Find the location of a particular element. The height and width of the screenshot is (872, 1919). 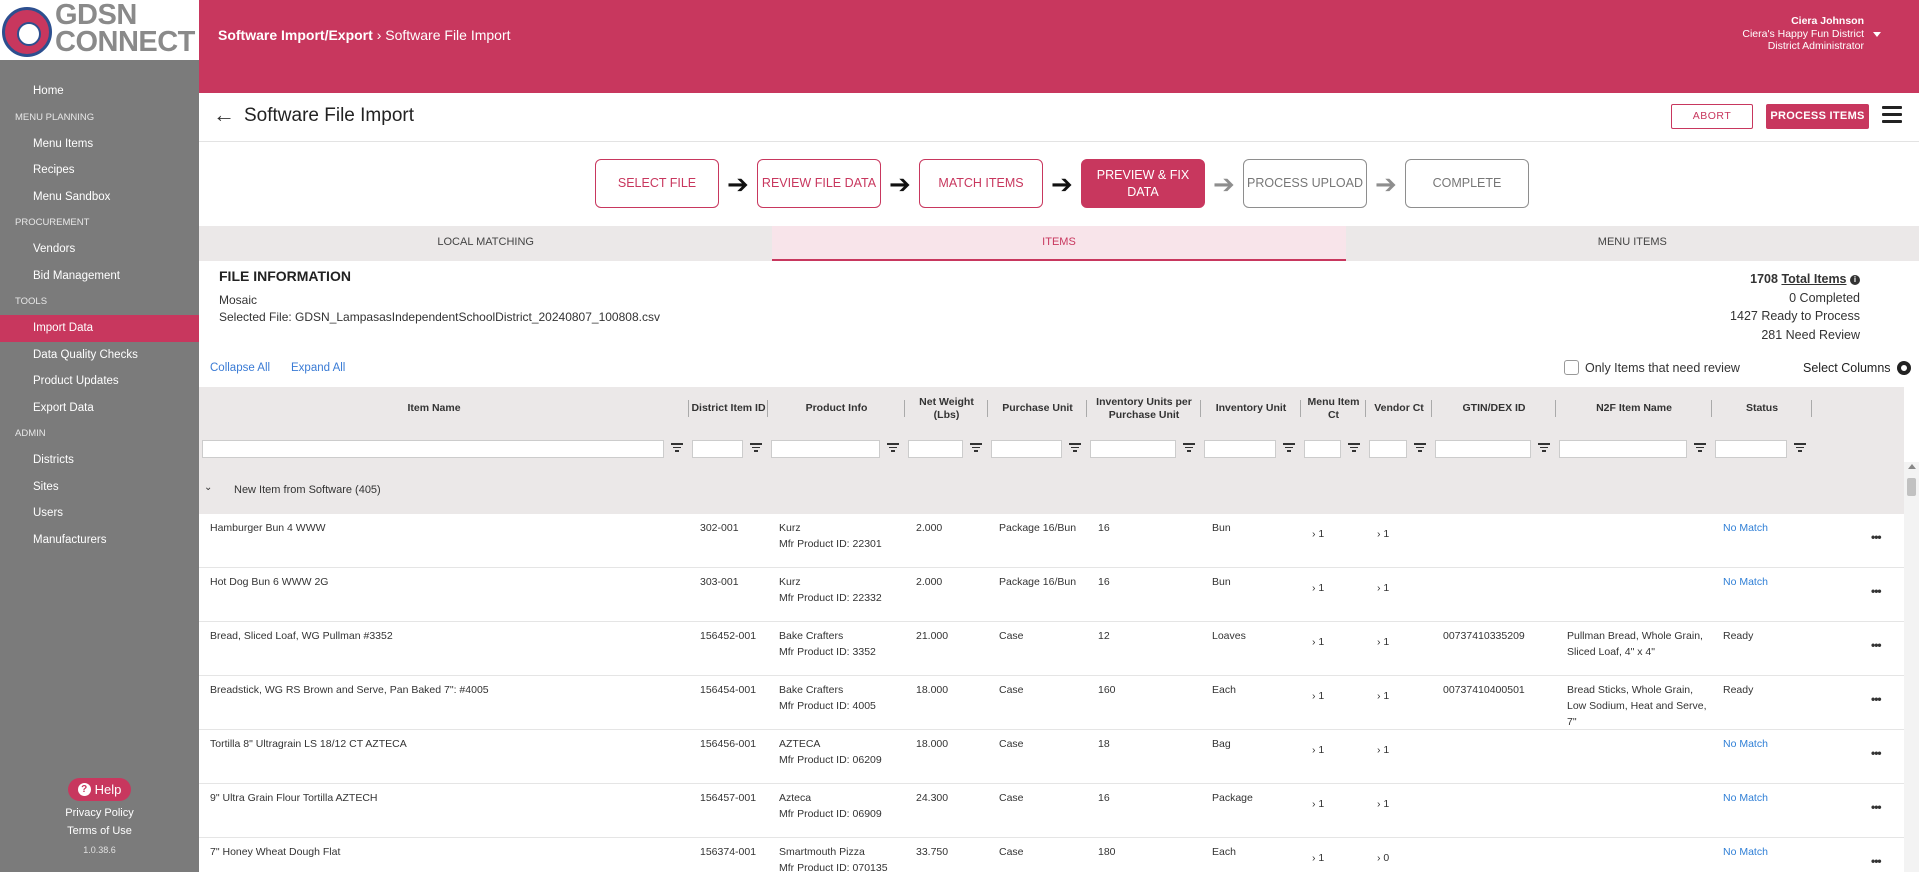

filter-input-gtin is located at coordinates (1483, 449).